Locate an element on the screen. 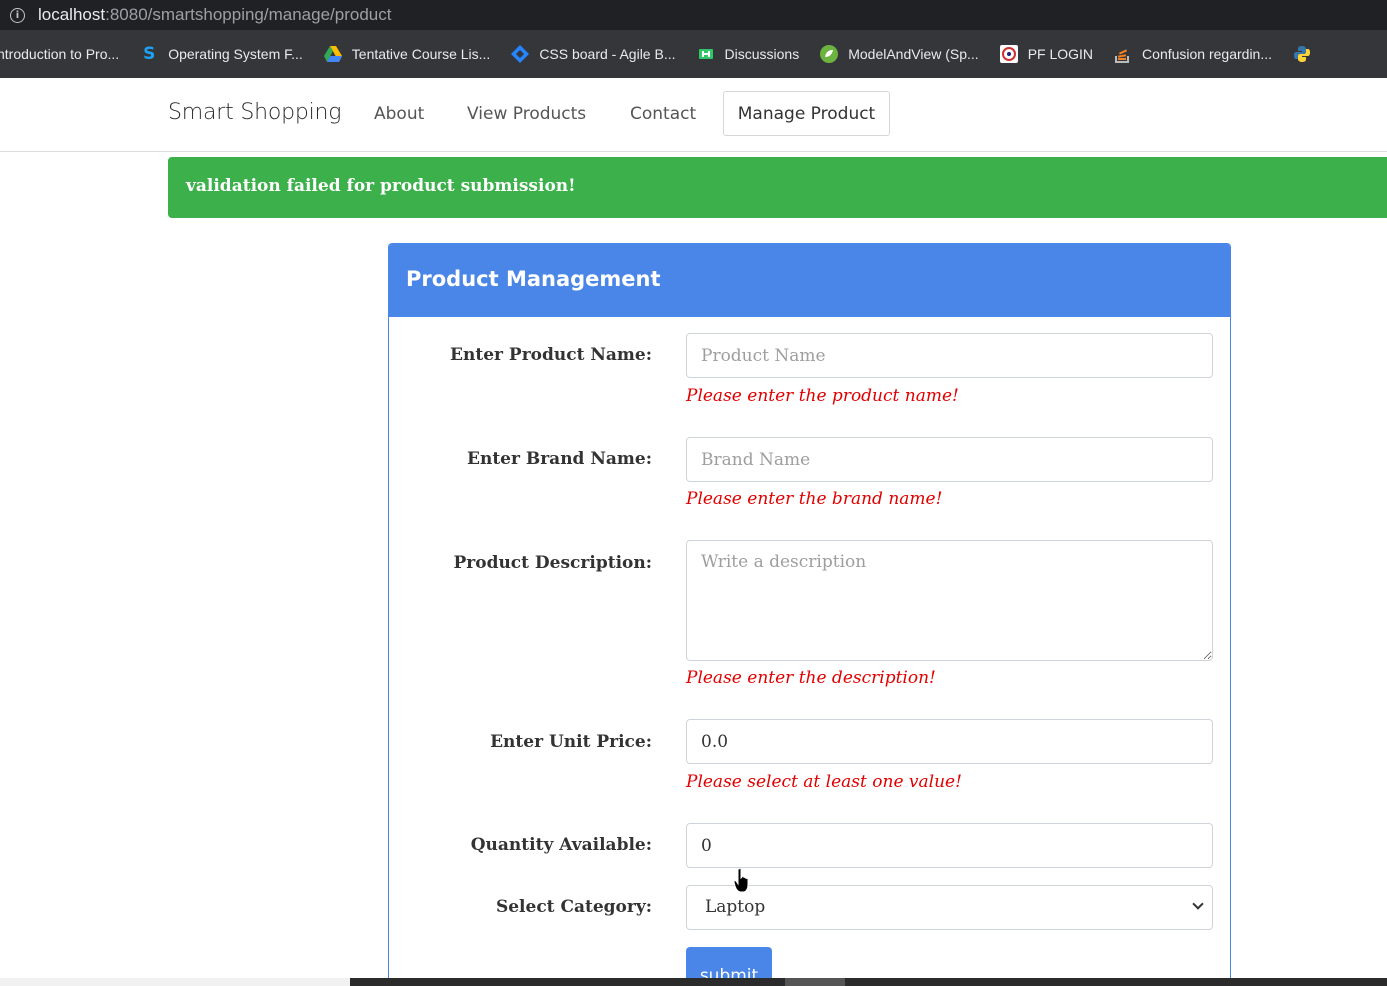 The height and width of the screenshot is (986, 1387). brand-name-label: Enter Brand Name: is located at coordinates (559, 459).